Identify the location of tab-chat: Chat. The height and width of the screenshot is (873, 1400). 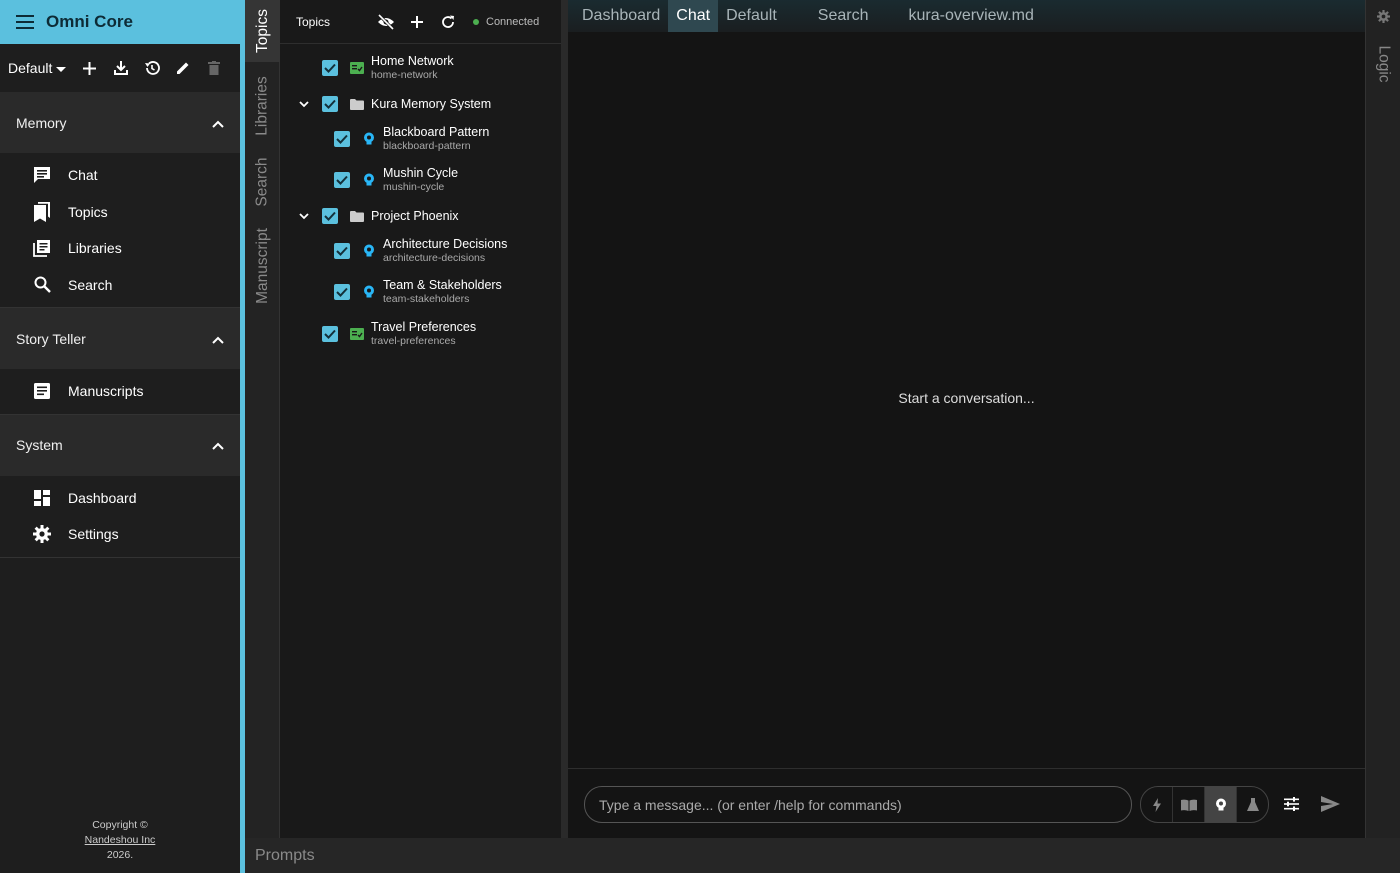
(693, 16).